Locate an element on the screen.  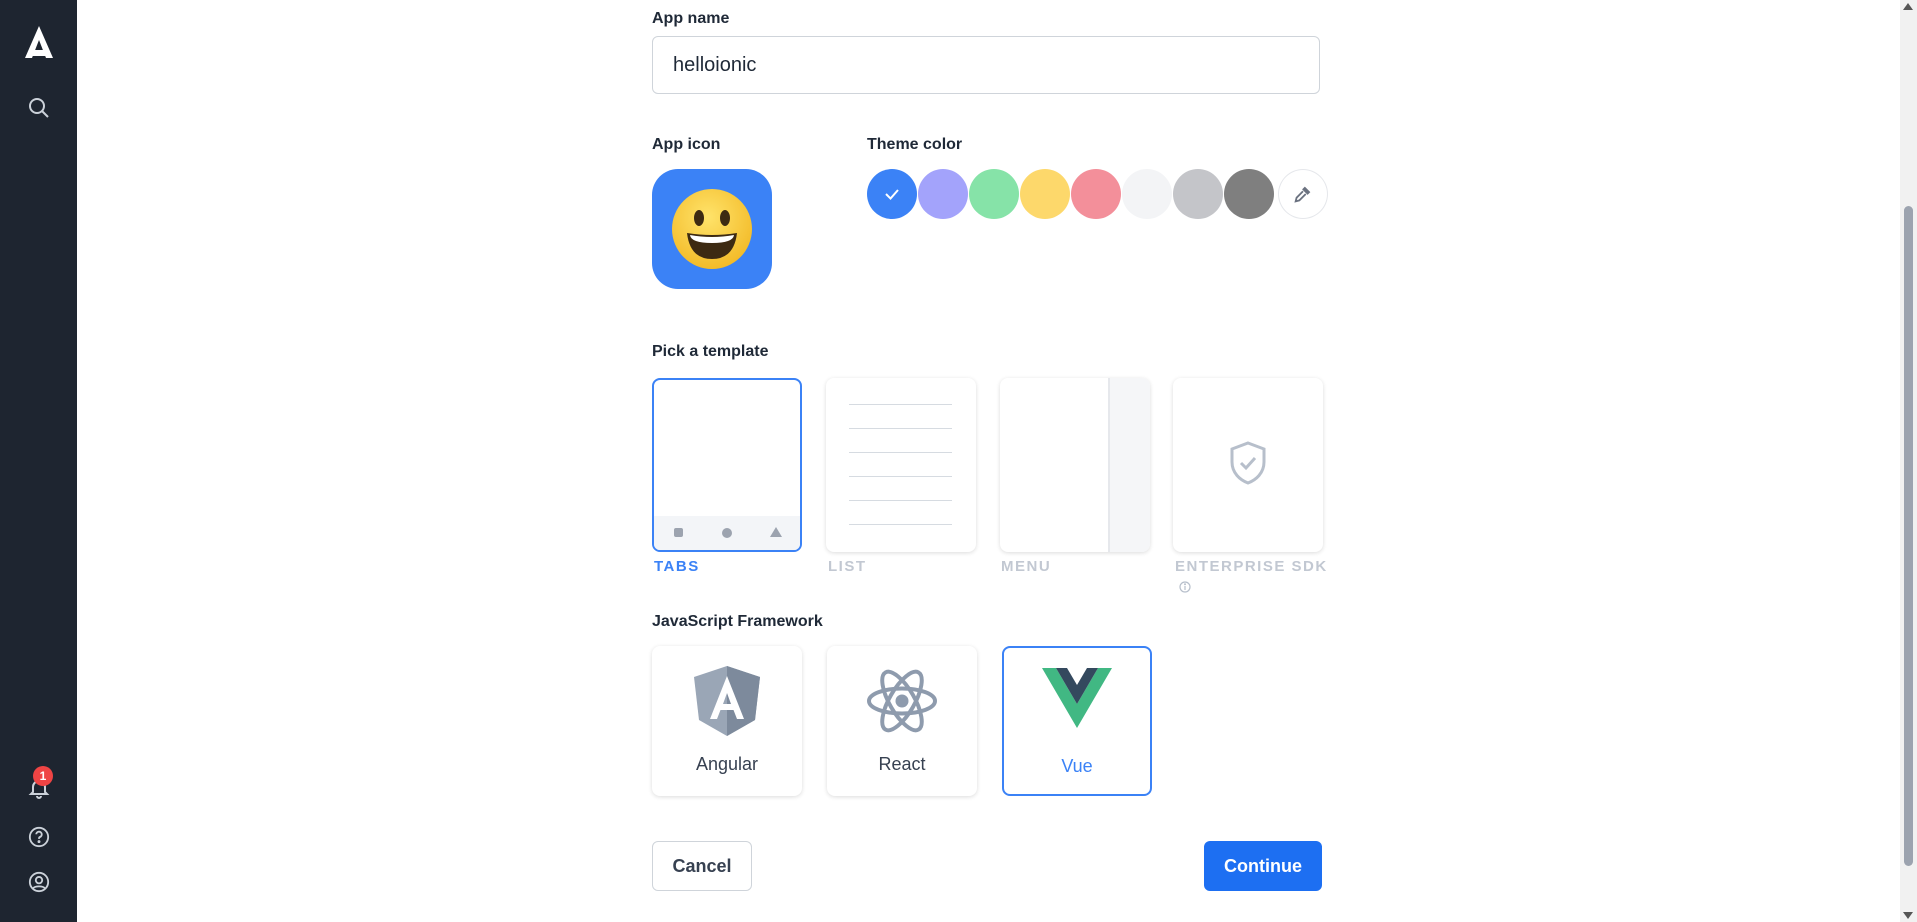
template-card-tabs is located at coordinates (727, 465).